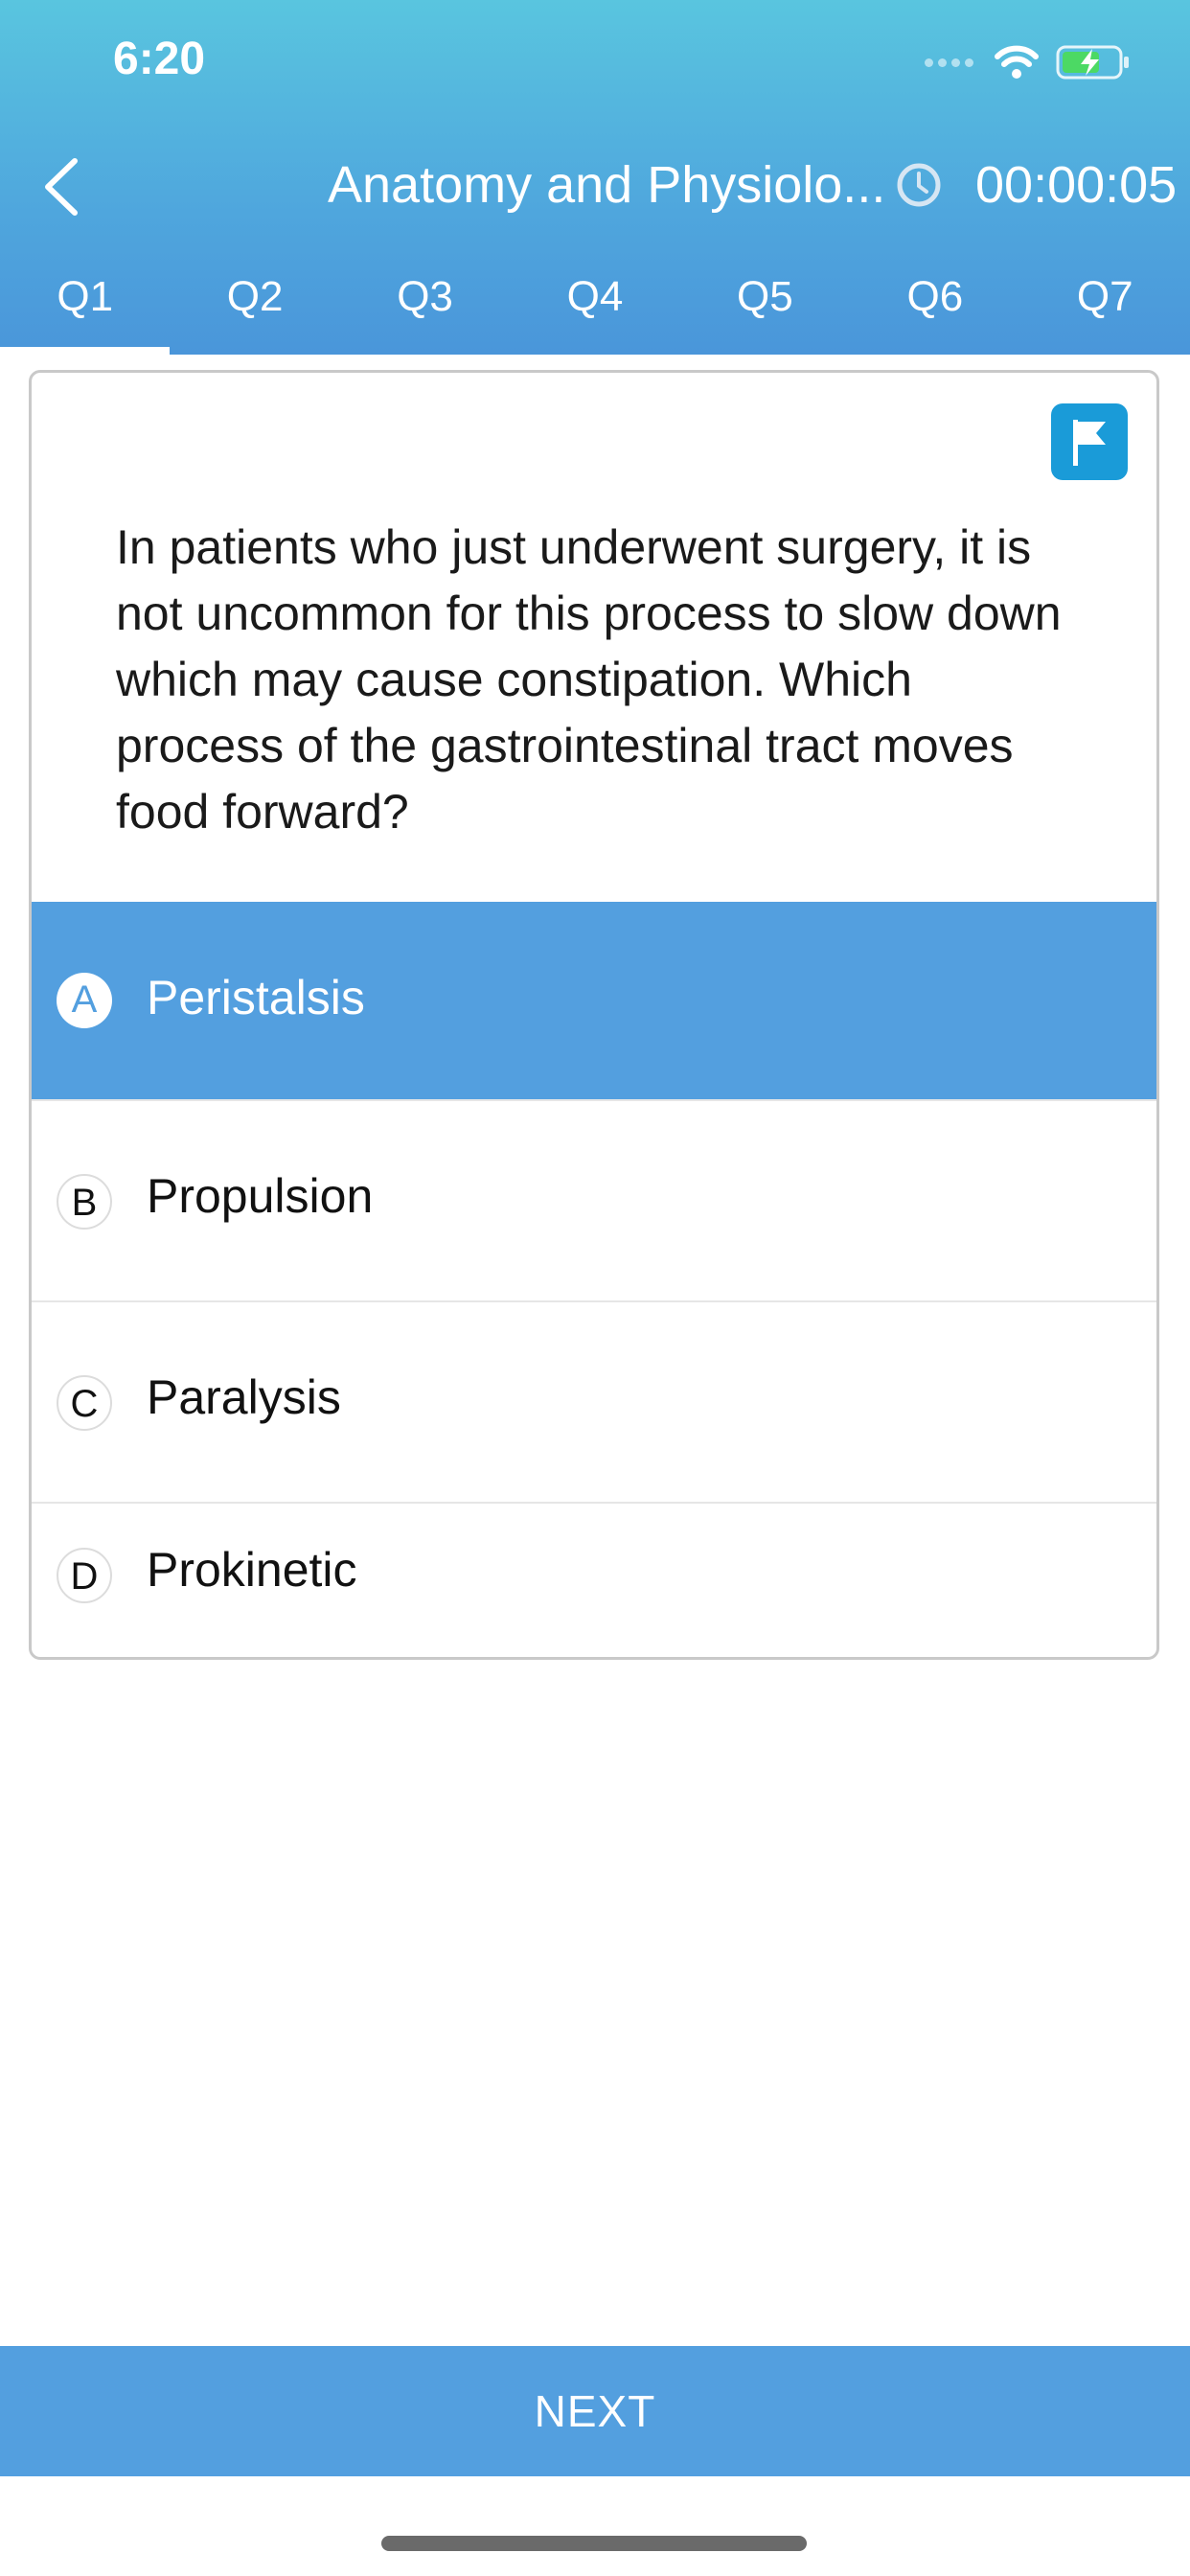 This screenshot has width=1190, height=2576. Describe the element at coordinates (255, 307) in the screenshot. I see `tab-q2: Q2` at that location.